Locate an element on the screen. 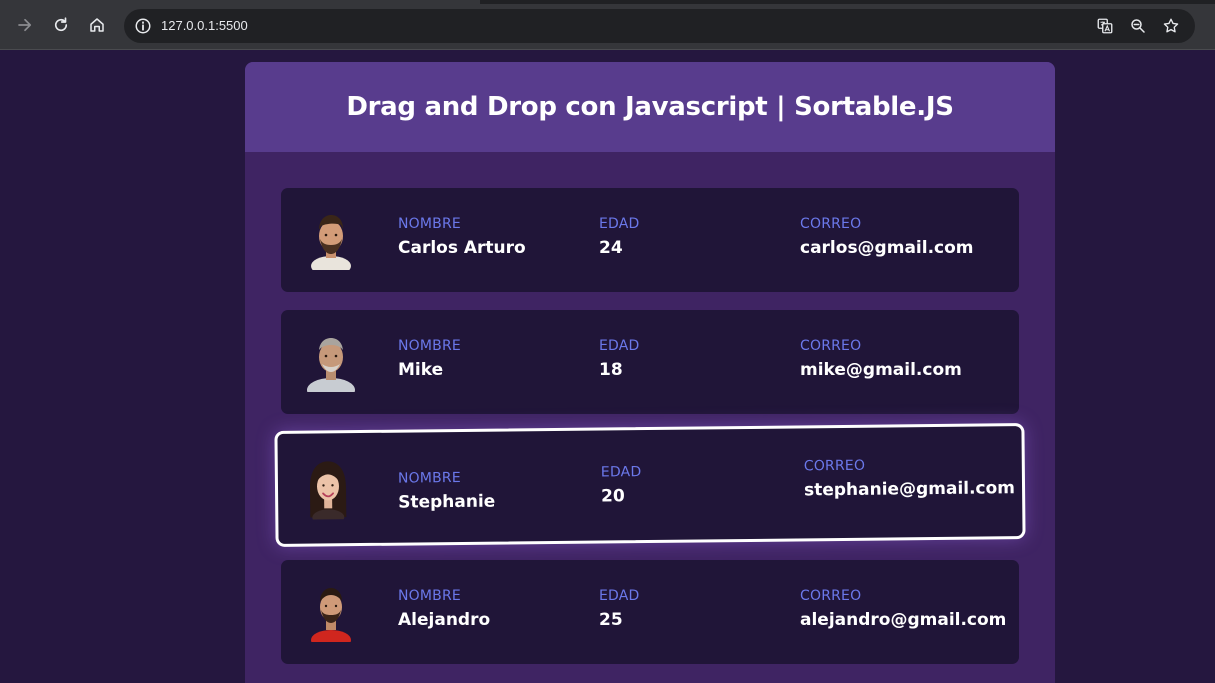 The height and width of the screenshot is (683, 1215). reload-button is located at coordinates (61, 25).